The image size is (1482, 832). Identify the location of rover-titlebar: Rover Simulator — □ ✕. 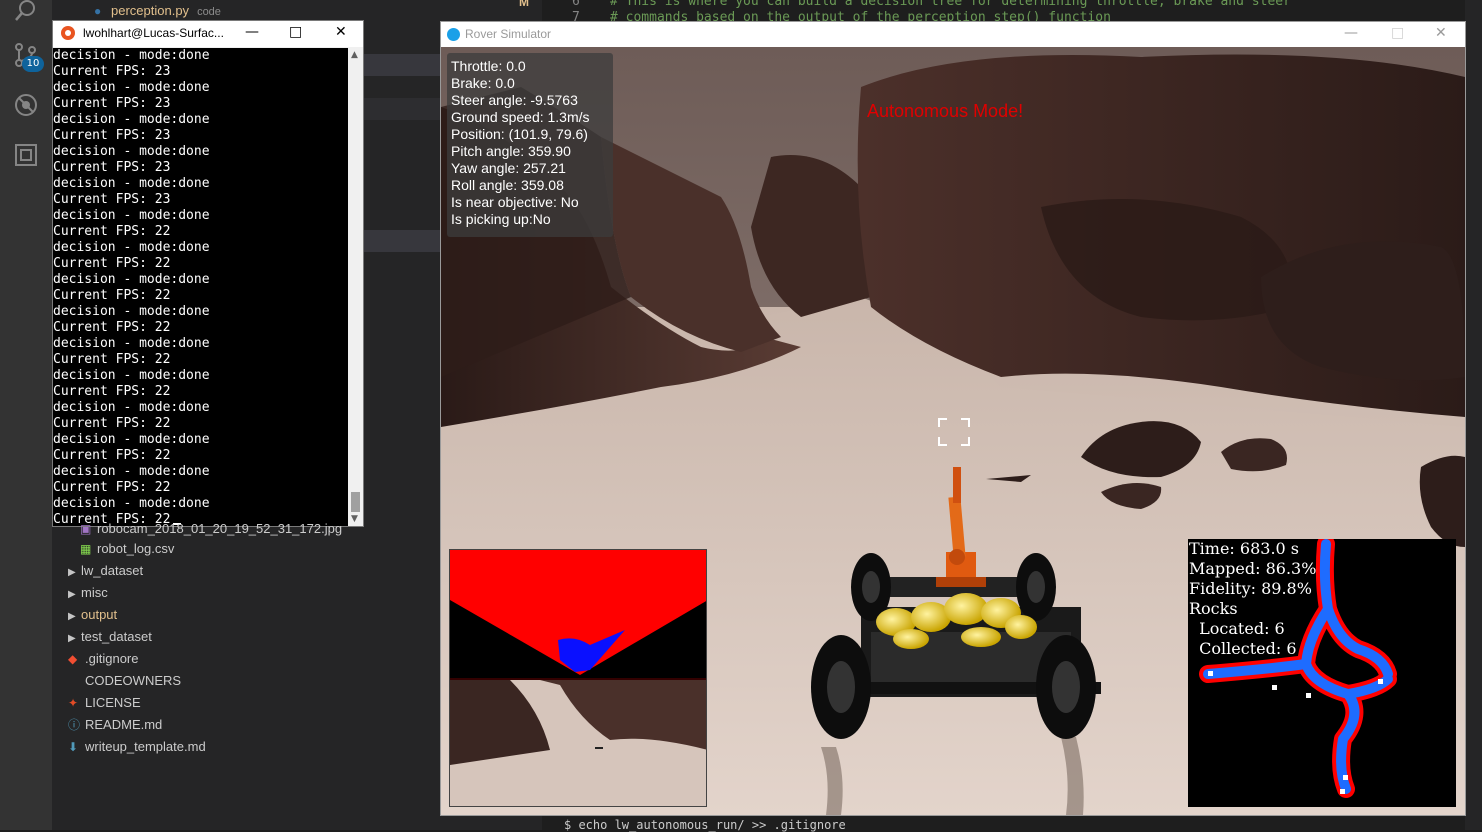
(953, 34).